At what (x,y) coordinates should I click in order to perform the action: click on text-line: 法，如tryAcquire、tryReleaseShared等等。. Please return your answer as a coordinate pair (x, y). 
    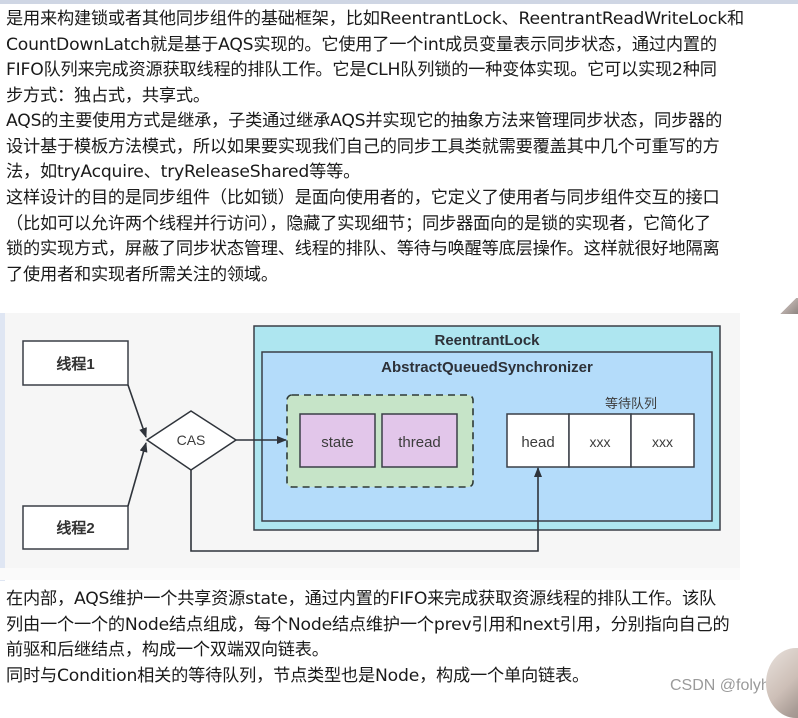
    Looking at the image, I should click on (183, 172).